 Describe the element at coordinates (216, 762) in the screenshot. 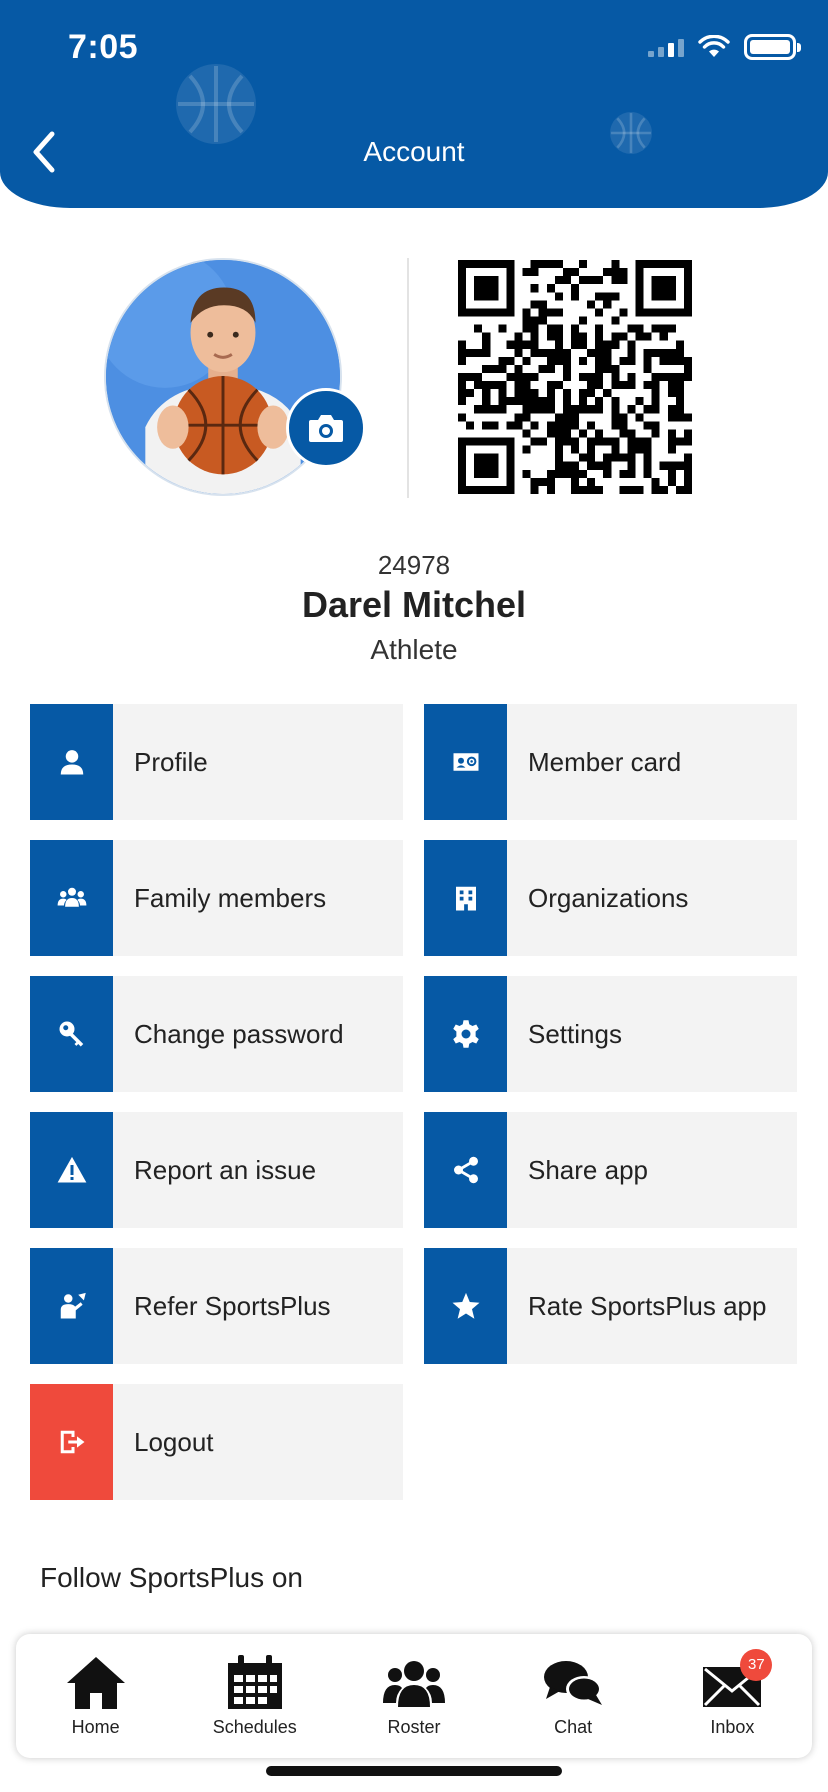

I see `menu-profile-button: Profile` at that location.